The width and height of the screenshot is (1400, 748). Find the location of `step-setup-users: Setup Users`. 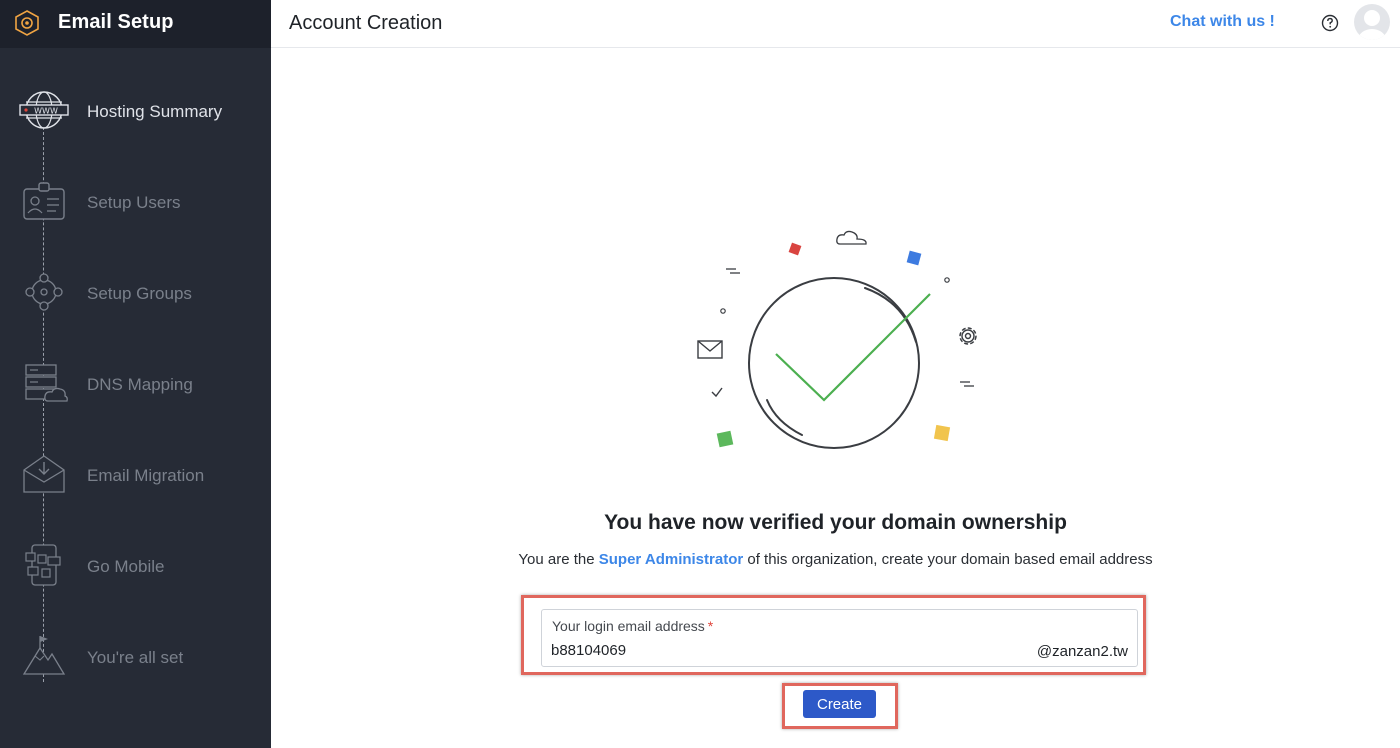

step-setup-users: Setup Users is located at coordinates (135, 199).